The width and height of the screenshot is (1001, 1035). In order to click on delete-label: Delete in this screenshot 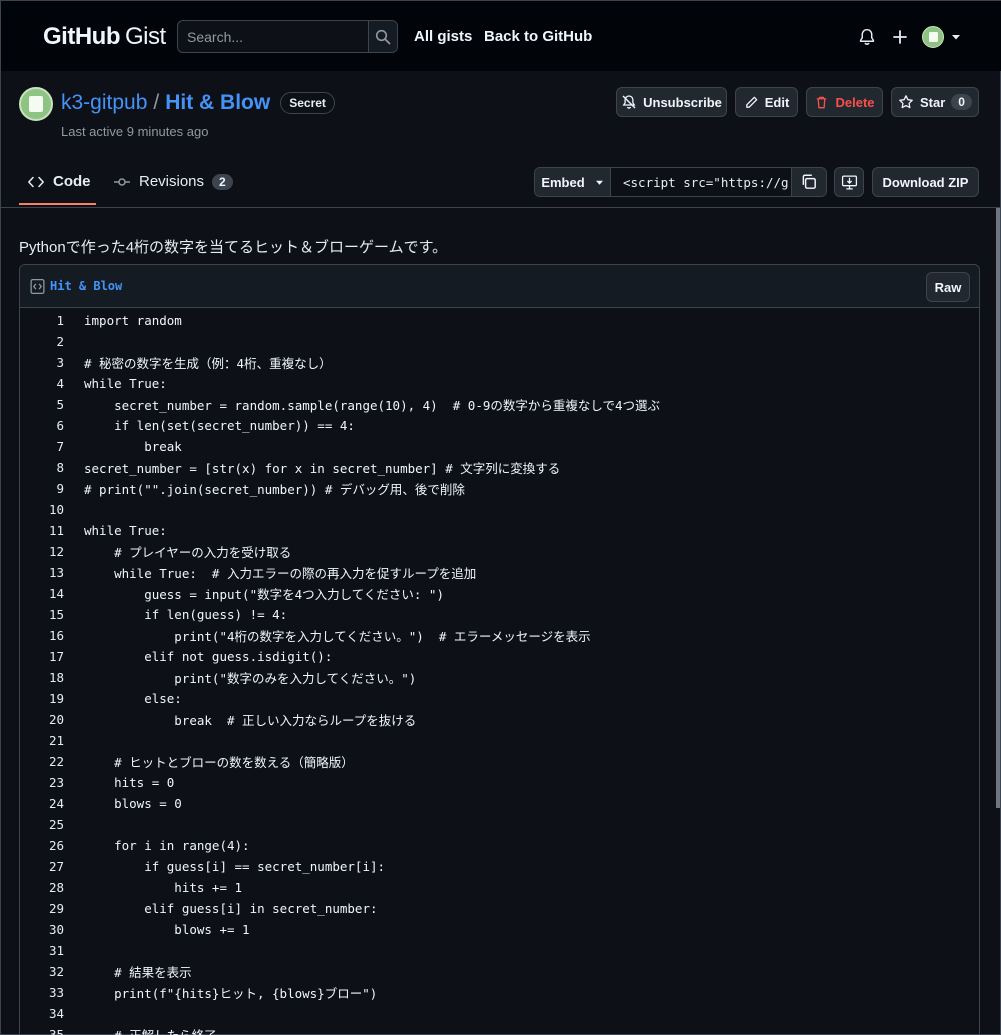, I will do `click(855, 102)`.